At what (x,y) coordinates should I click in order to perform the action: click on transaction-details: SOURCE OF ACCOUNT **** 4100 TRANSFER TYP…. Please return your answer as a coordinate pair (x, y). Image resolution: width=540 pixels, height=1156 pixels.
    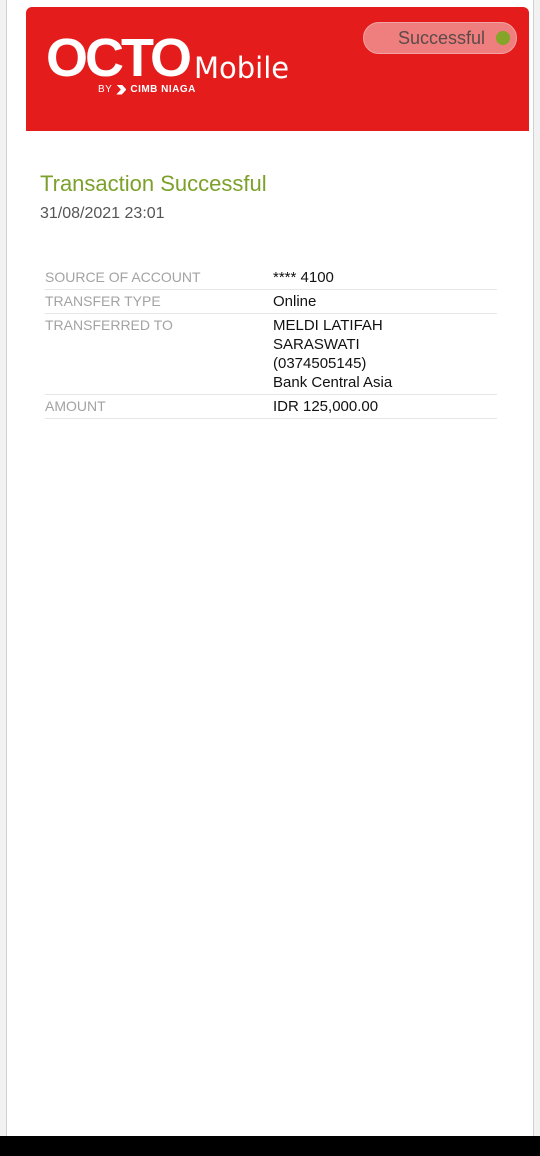
    Looking at the image, I should click on (271, 342).